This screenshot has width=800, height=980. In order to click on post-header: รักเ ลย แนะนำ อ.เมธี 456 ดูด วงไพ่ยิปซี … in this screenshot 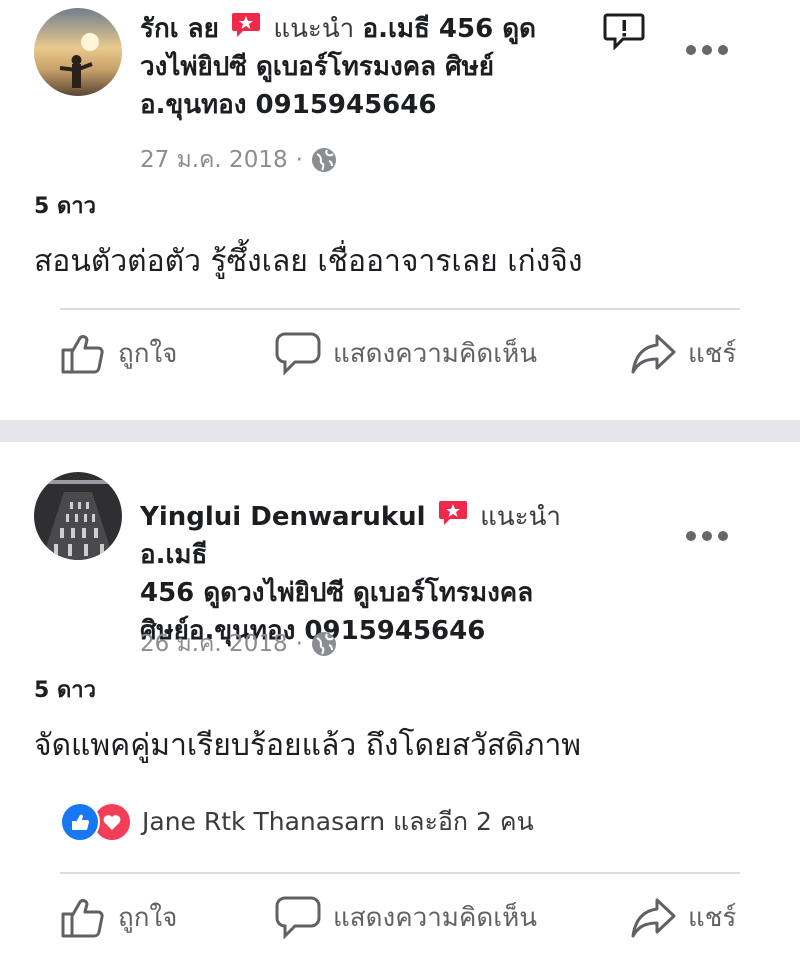, I will do `click(365, 67)`.